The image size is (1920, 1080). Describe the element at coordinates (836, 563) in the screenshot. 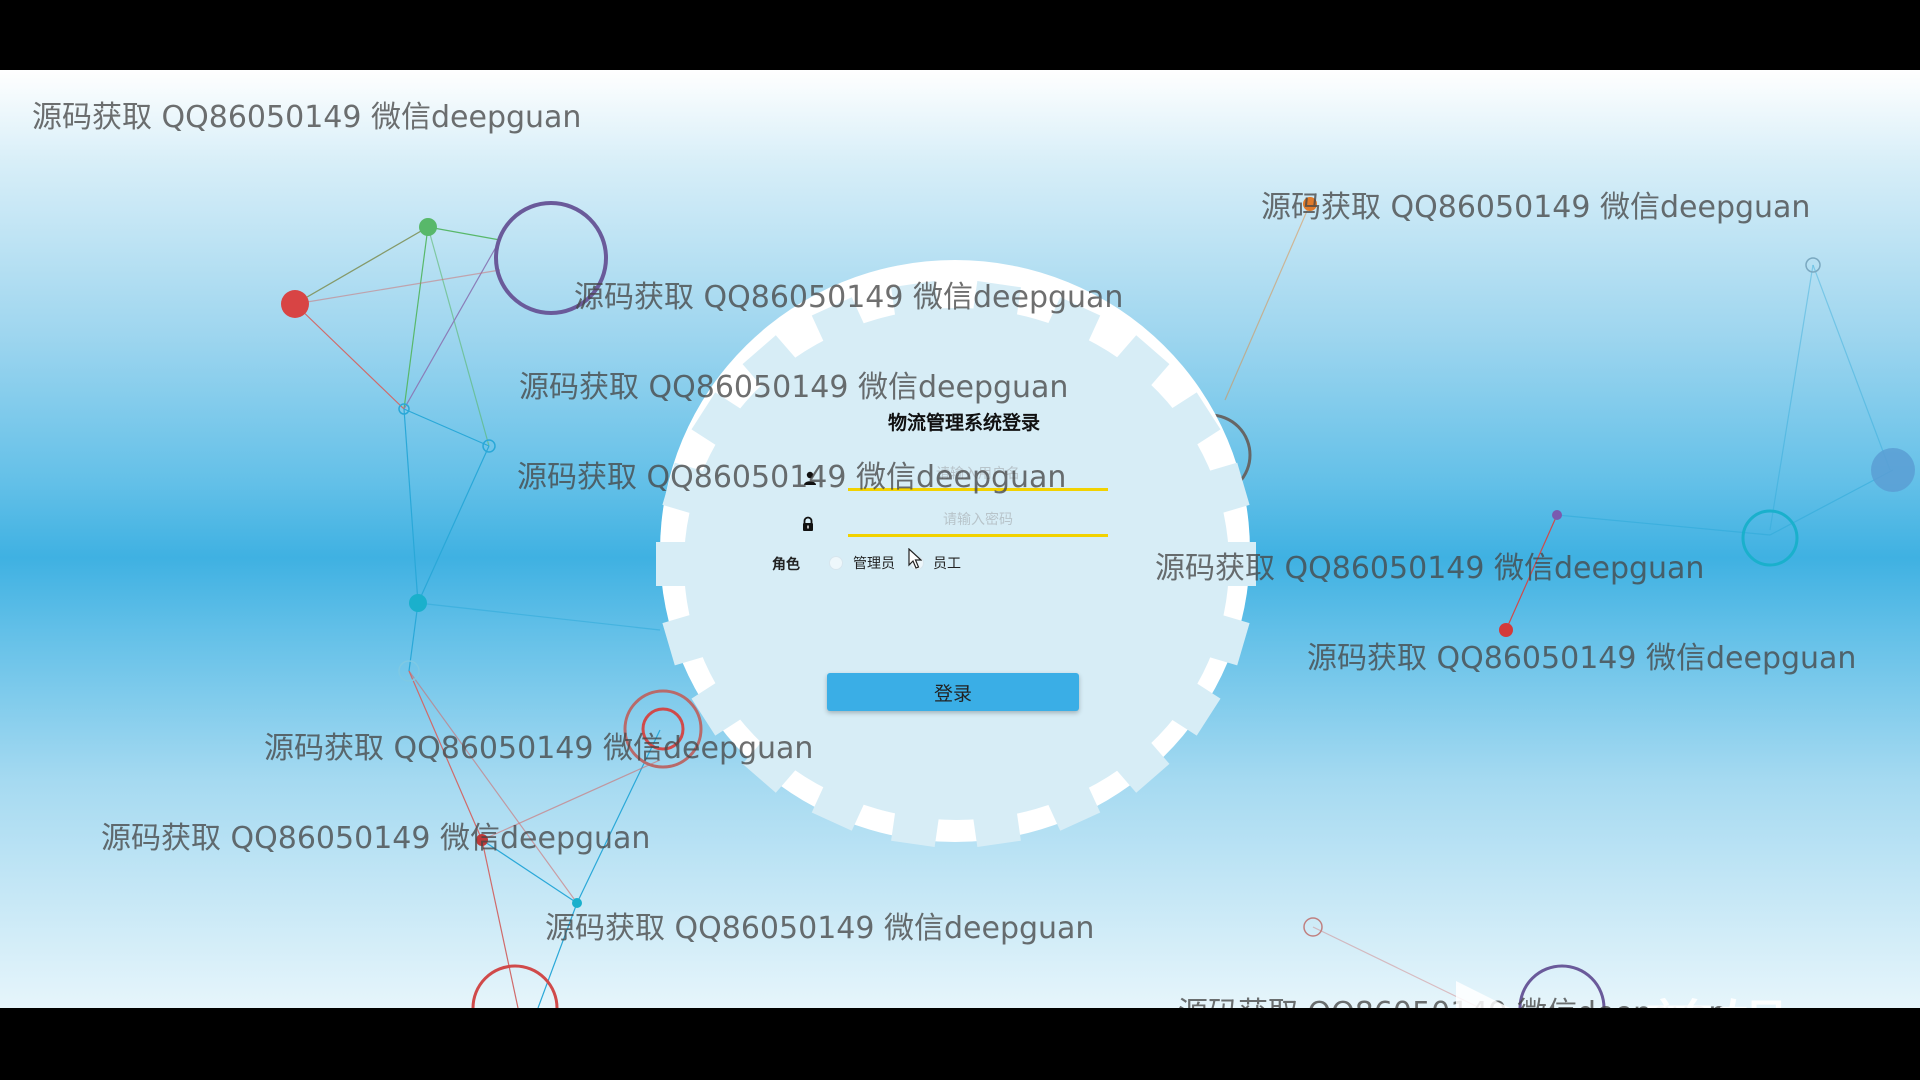

I see `role-admin-radio` at that location.